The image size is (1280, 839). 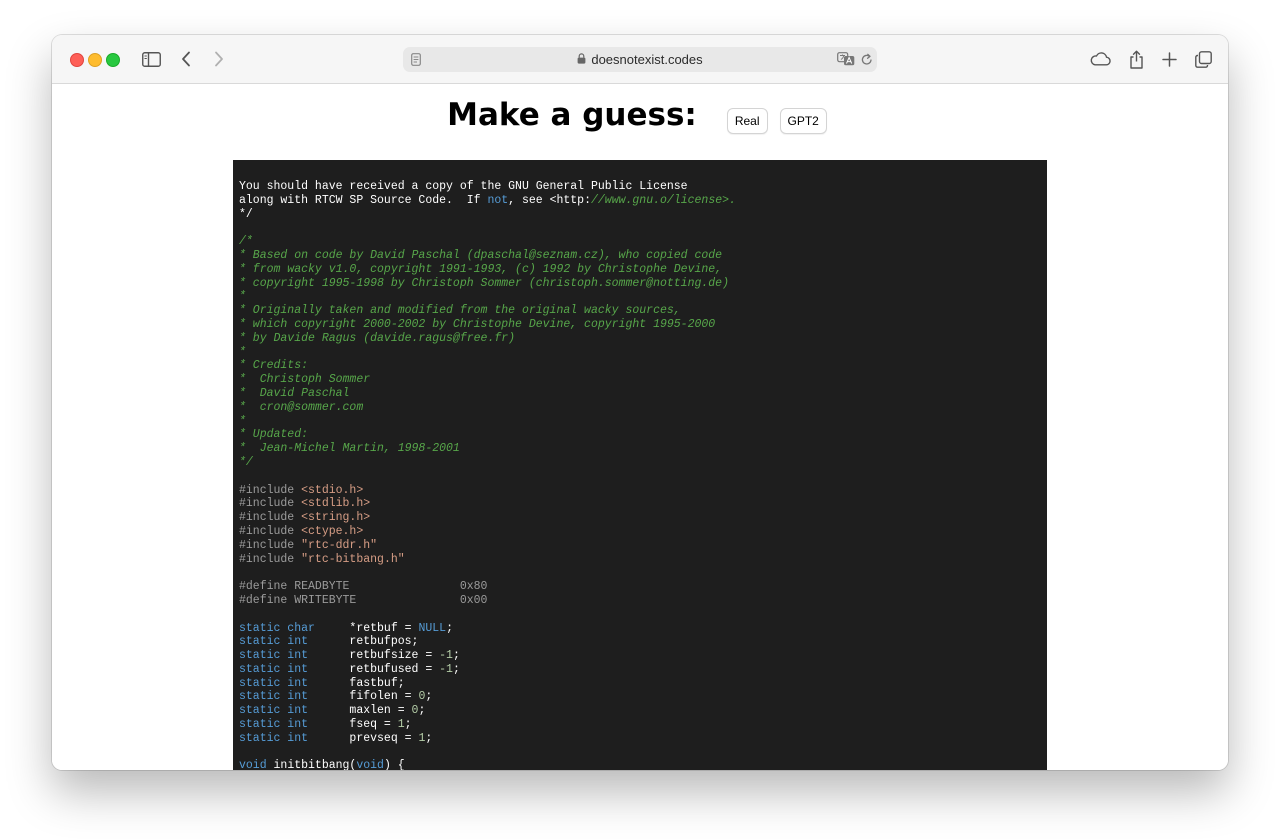 What do you see at coordinates (277, 628) in the screenshot?
I see `code-token-keyword: static char` at bounding box center [277, 628].